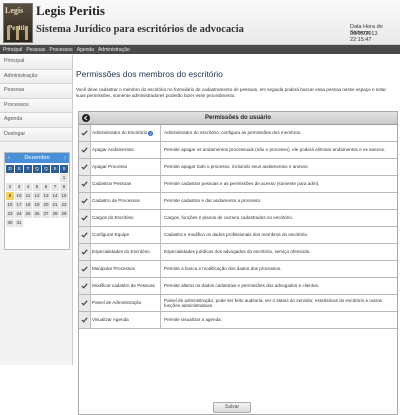 This screenshot has height=415, width=400. What do you see at coordinates (55, 205) in the screenshot?
I see `calendar-day: 21` at bounding box center [55, 205].